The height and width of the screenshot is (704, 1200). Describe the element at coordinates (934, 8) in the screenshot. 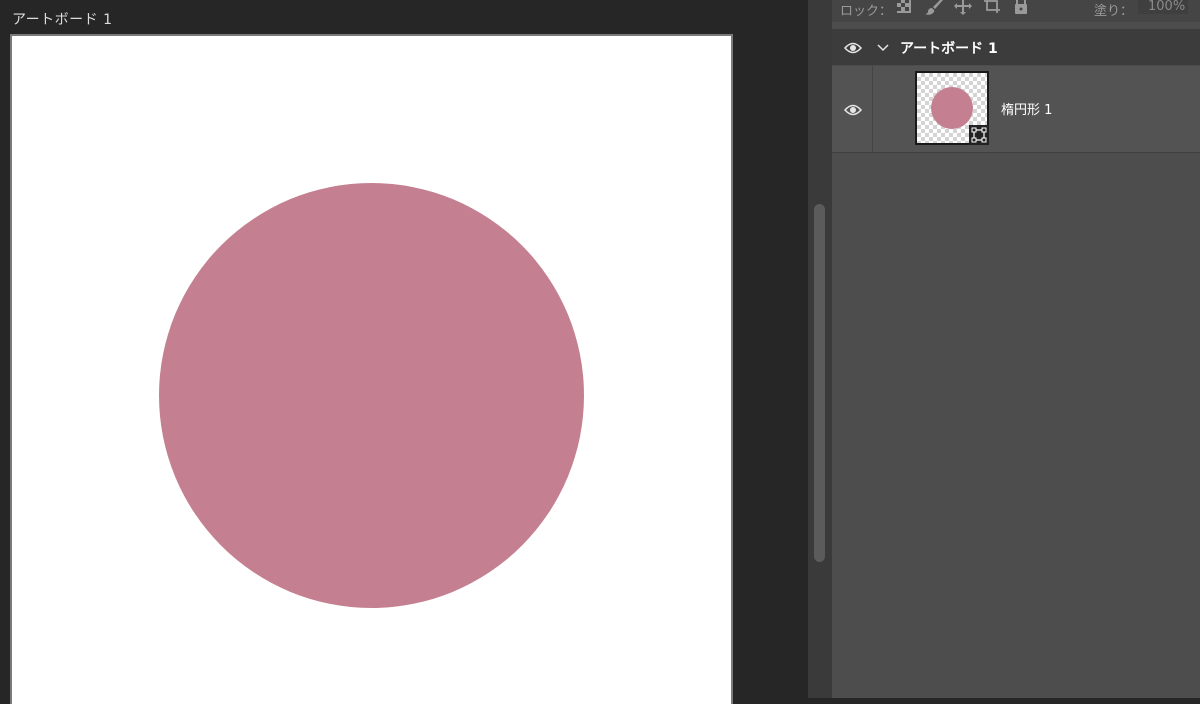

I see `lock-image-pixels-icon` at that location.